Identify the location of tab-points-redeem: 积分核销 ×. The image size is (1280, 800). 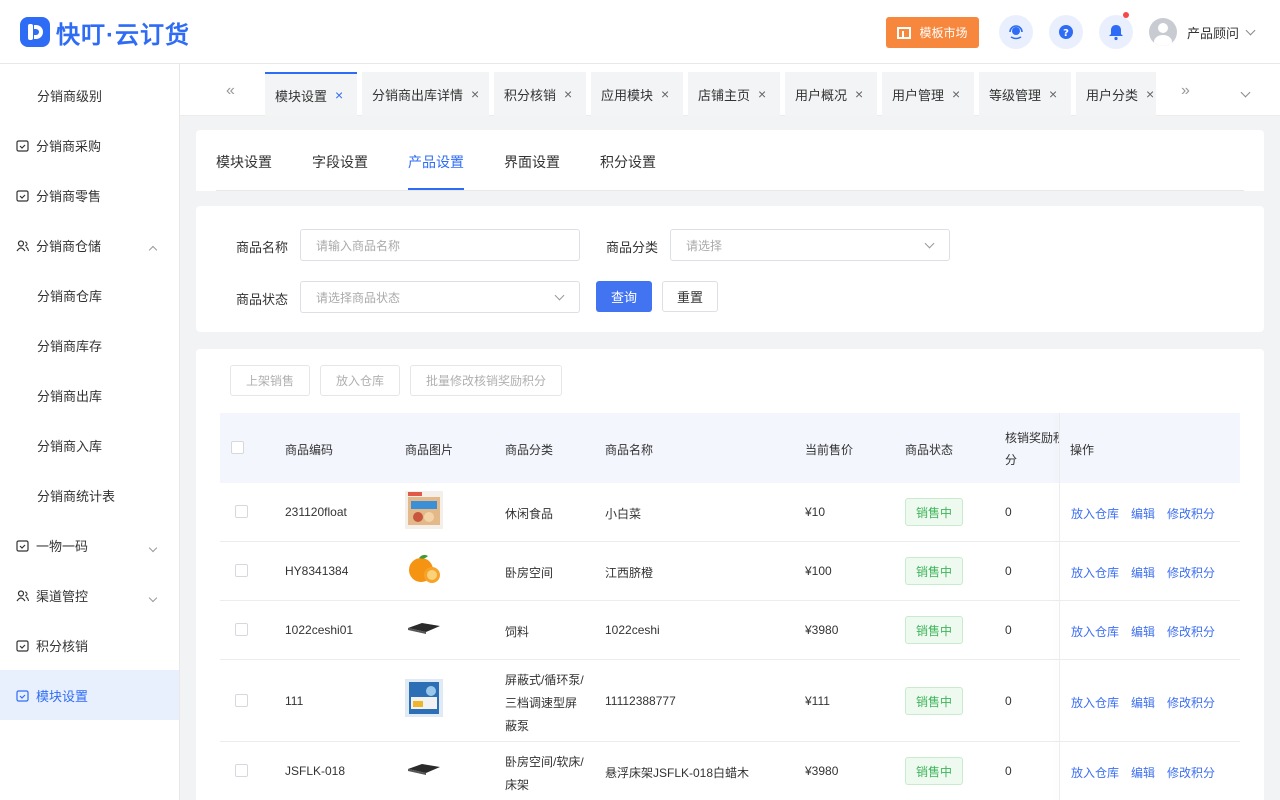
(540, 94).